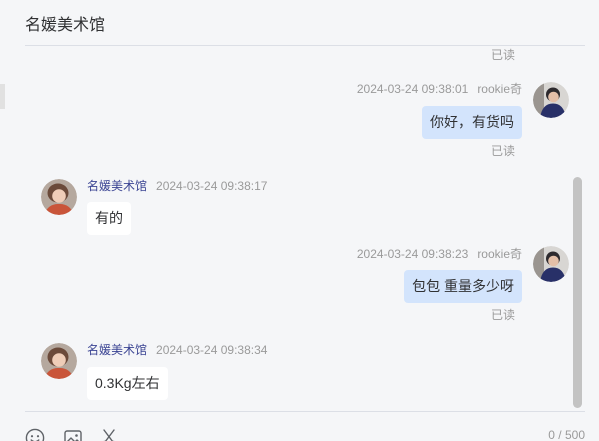 This screenshot has height=441, width=599. I want to click on message-meta: 2024-03-24 09:38:01 rookie奇, so click(439, 89).